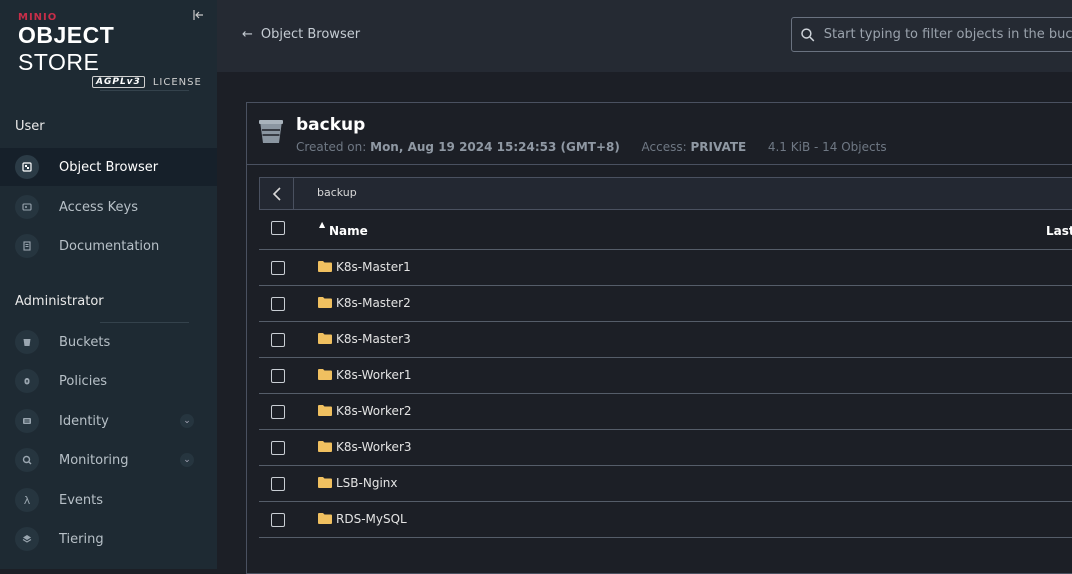  What do you see at coordinates (27, 539) in the screenshot?
I see `tiering-icon` at bounding box center [27, 539].